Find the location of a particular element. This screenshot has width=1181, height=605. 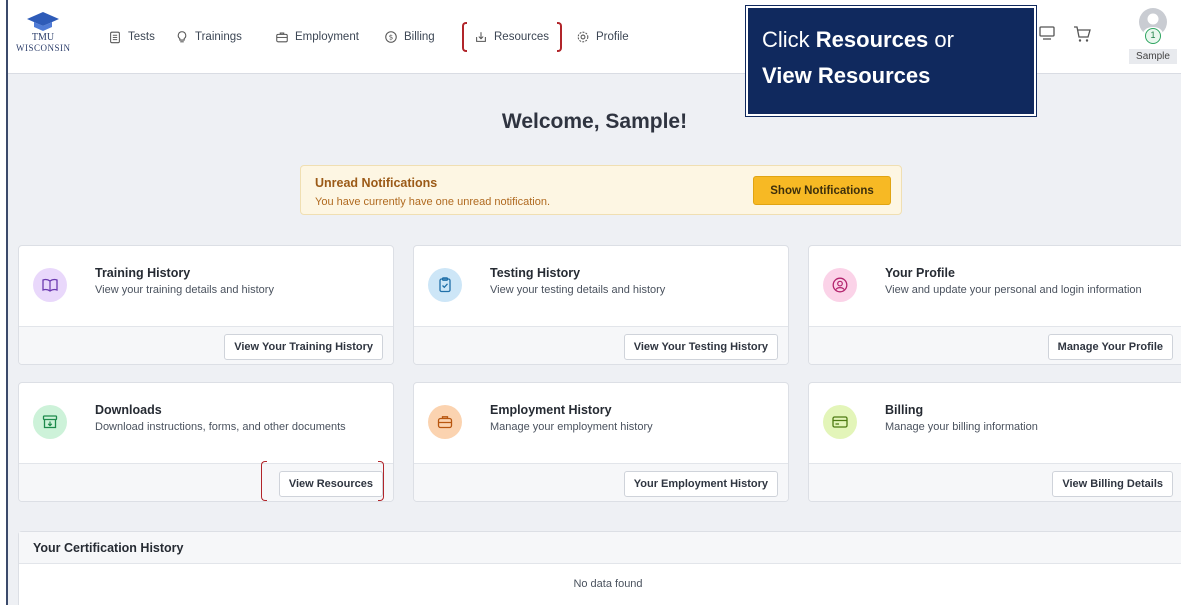

view-testing-history-button: View Your Testing History is located at coordinates (700, 347).